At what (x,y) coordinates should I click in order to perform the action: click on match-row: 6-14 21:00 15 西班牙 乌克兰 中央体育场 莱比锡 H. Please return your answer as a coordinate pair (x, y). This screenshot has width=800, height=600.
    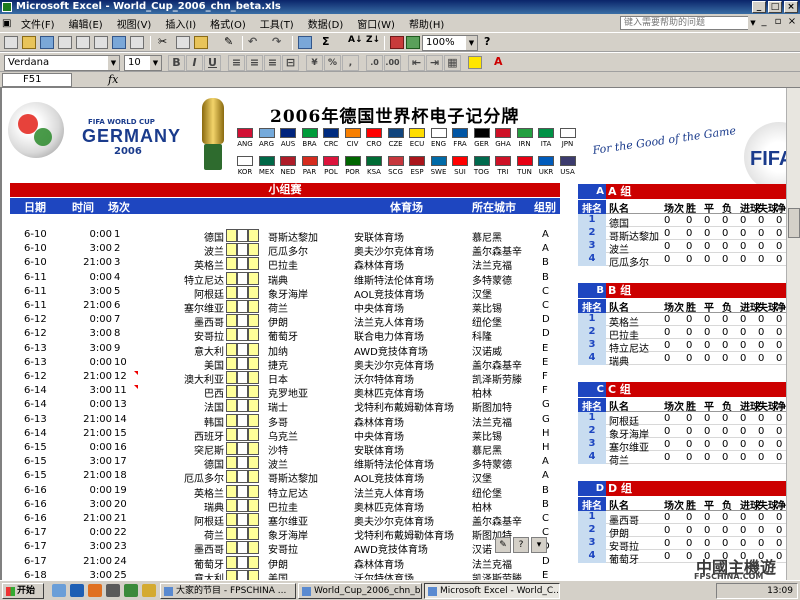
    Looking at the image, I should click on (285, 435).